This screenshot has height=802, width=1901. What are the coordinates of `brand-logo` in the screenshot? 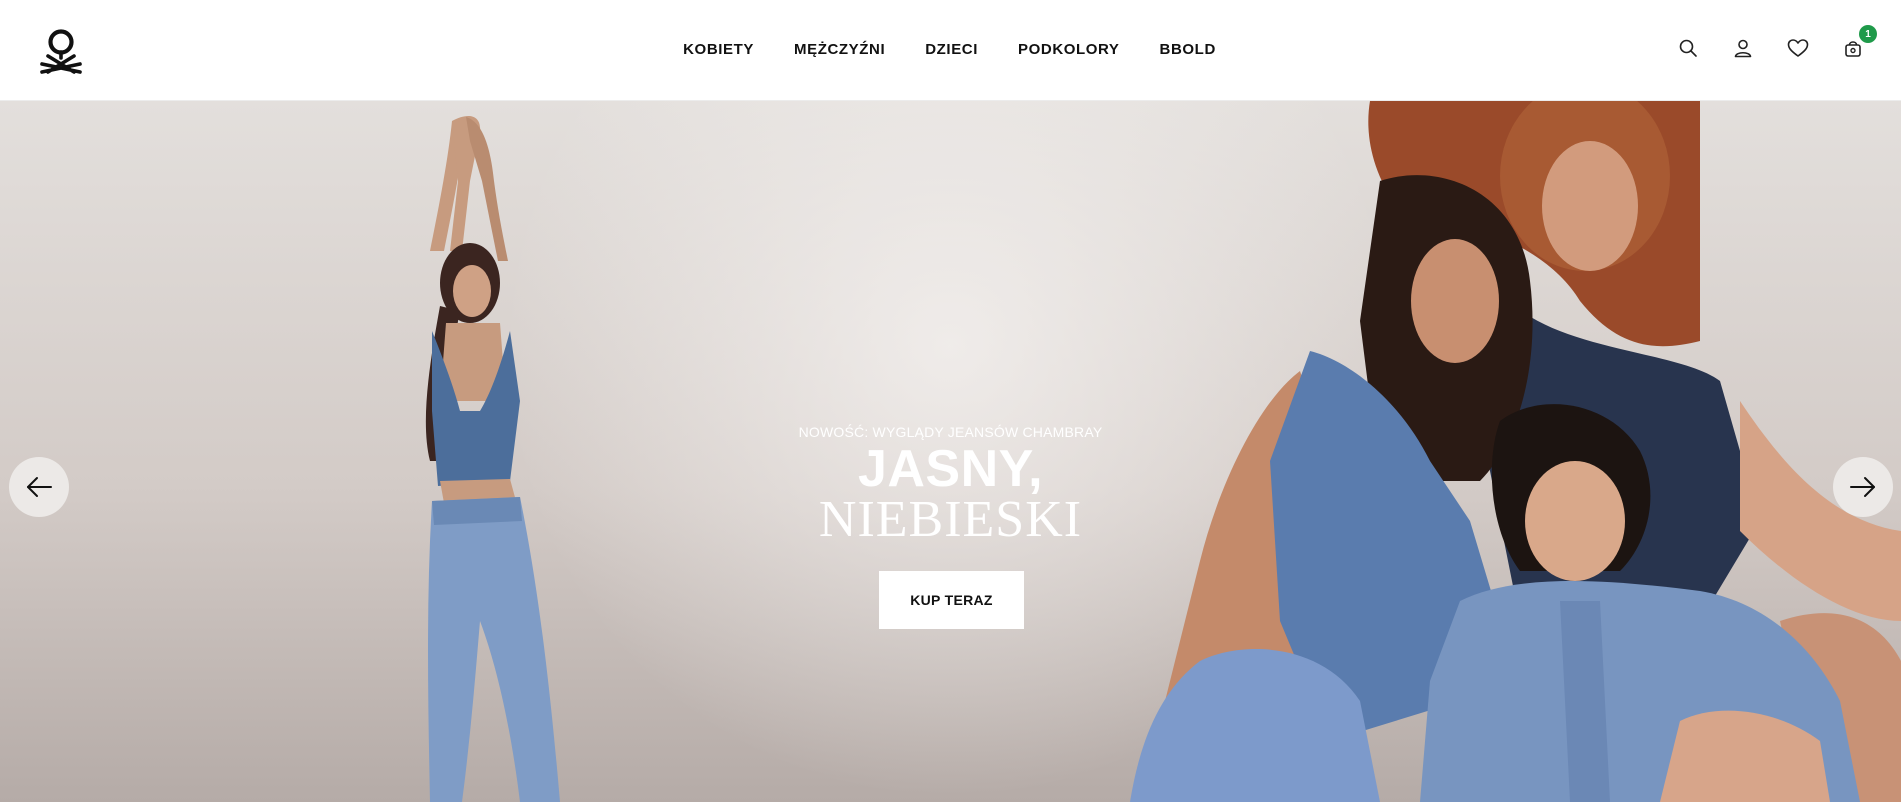 It's located at (61, 51).